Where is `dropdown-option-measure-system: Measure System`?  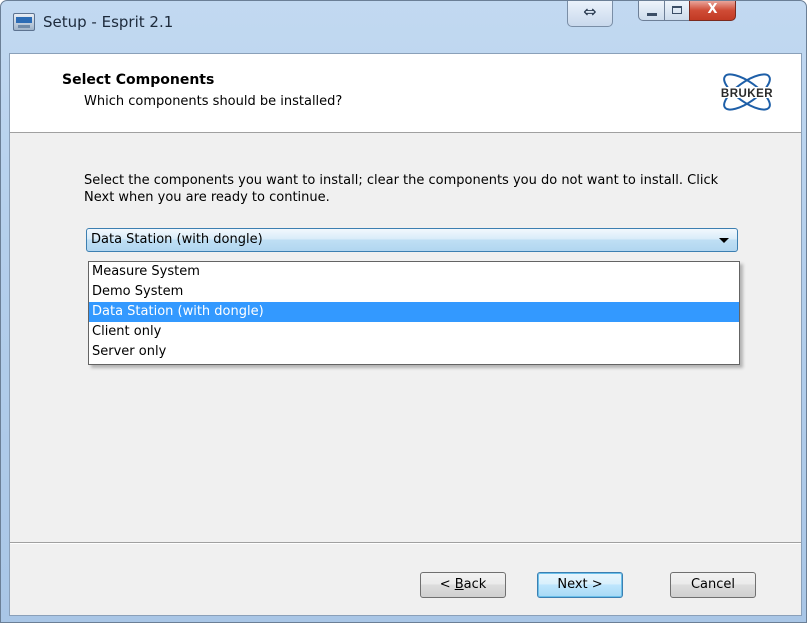
dropdown-option-measure-system: Measure System is located at coordinates (414, 272).